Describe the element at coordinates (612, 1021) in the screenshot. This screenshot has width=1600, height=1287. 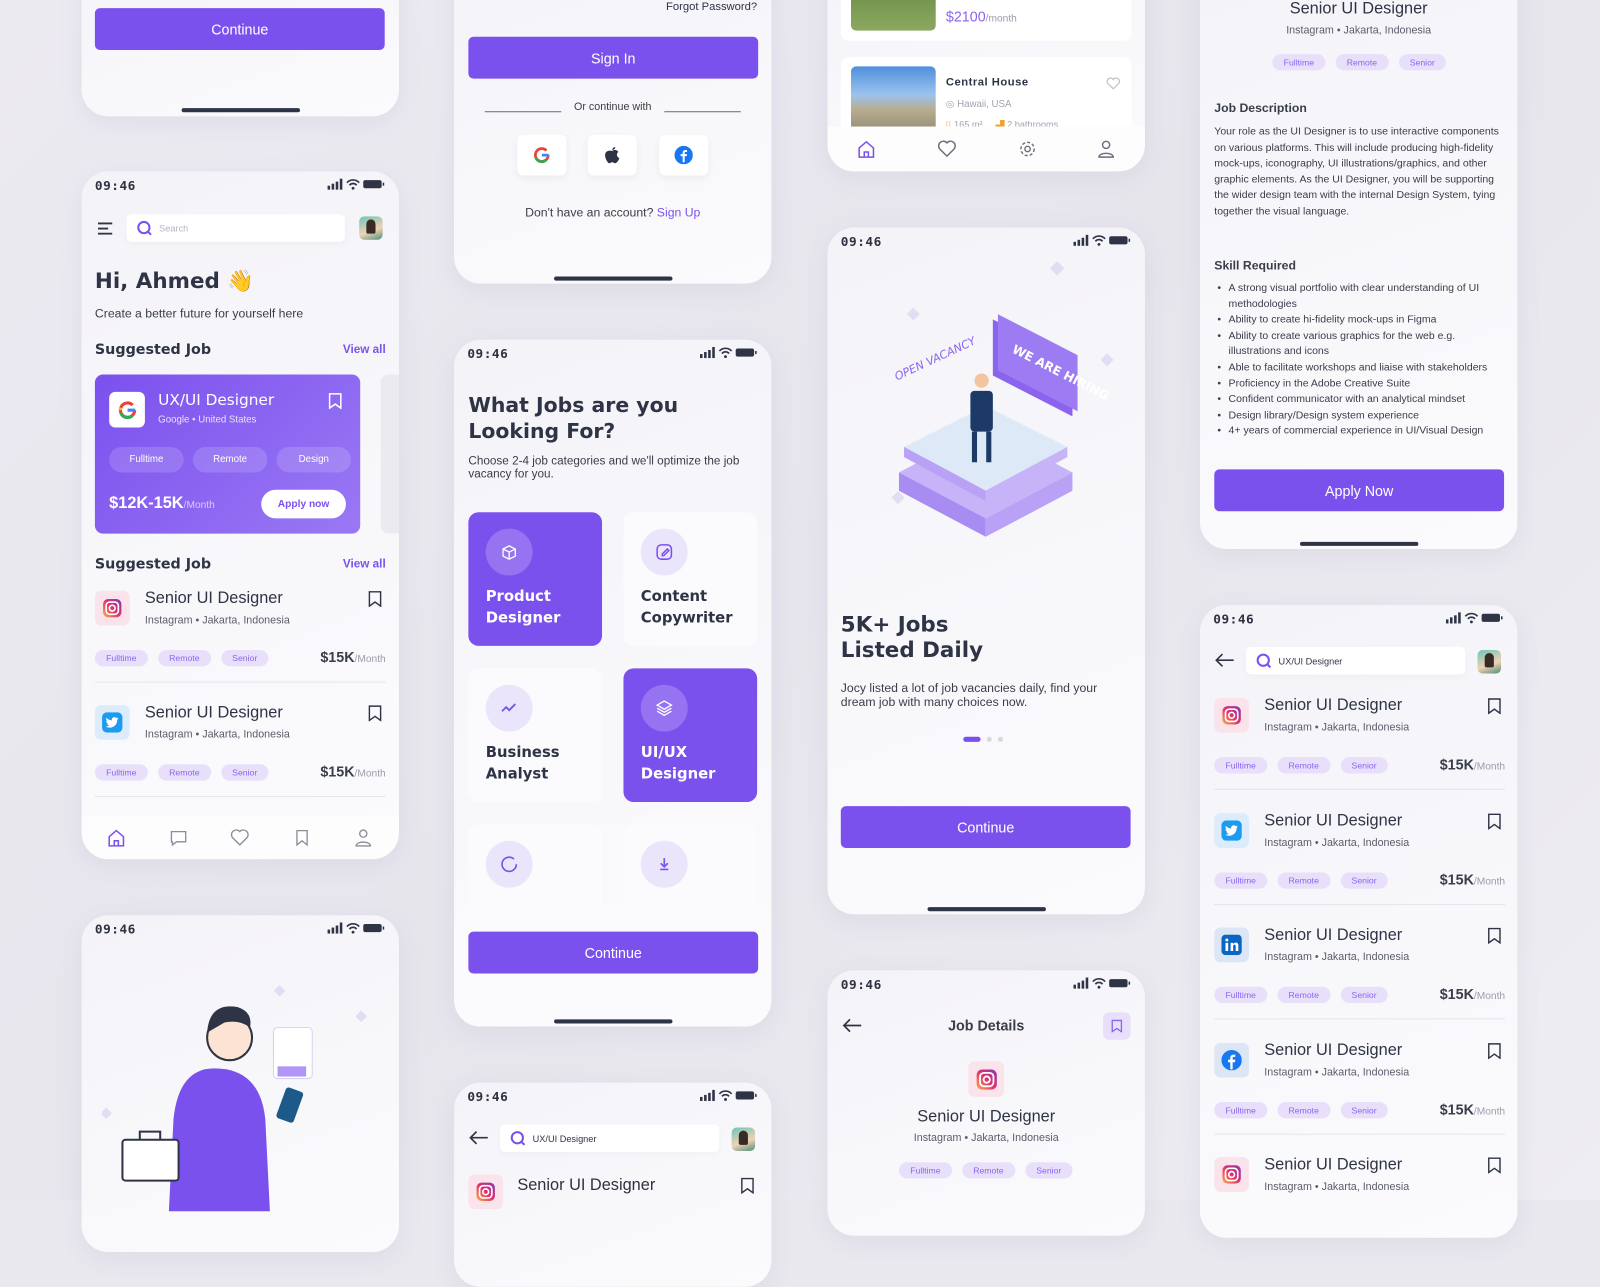
I see `home-indicator` at that location.